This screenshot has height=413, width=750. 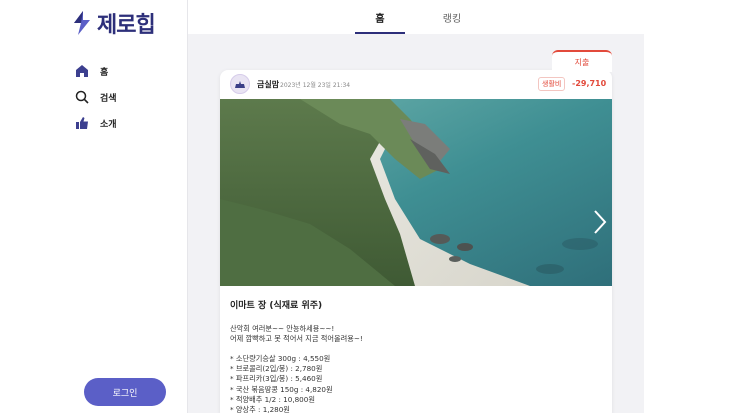 What do you see at coordinates (276, 306) in the screenshot?
I see `post-title: 이마트 장 (식재료 위주)` at bounding box center [276, 306].